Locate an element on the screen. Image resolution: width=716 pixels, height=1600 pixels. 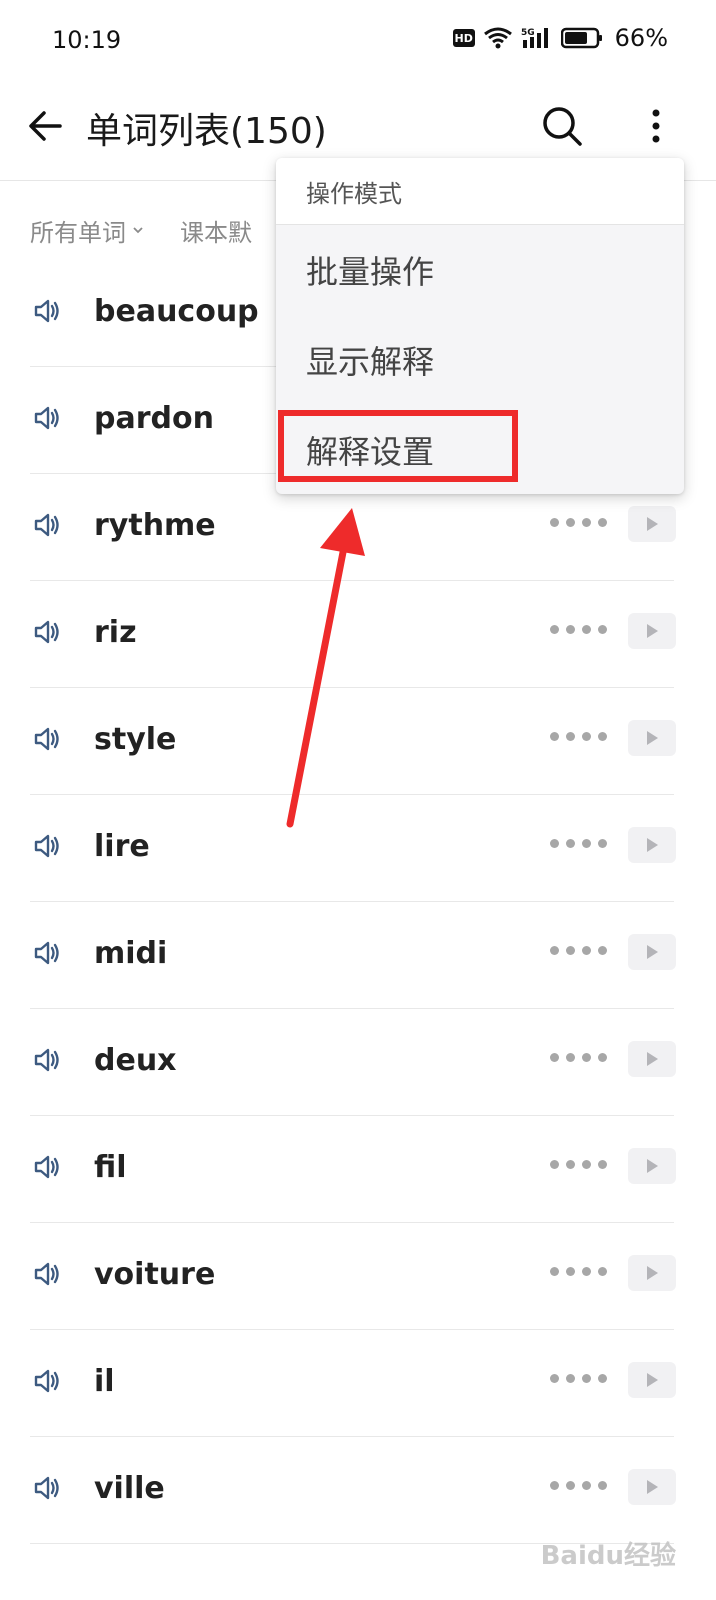
watermark: Baidu经验 is located at coordinates (608, 1556).